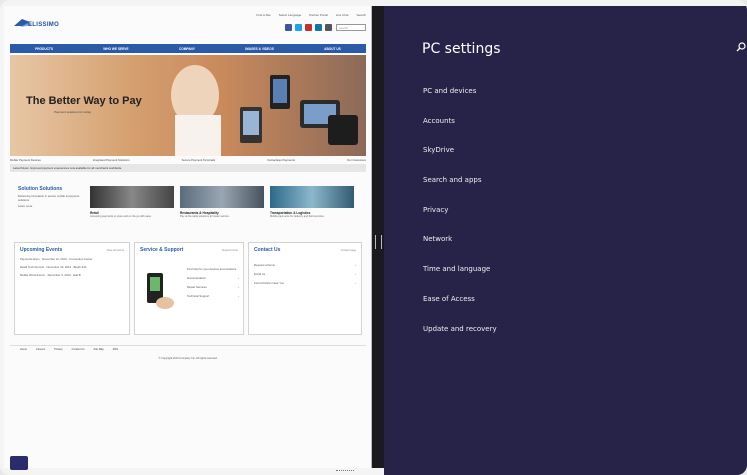 Image resolution: width=747 pixels, height=475 pixels. What do you see at coordinates (460, 161) in the screenshot?
I see `settings-item-skydrive: SkyDrive` at bounding box center [460, 161].